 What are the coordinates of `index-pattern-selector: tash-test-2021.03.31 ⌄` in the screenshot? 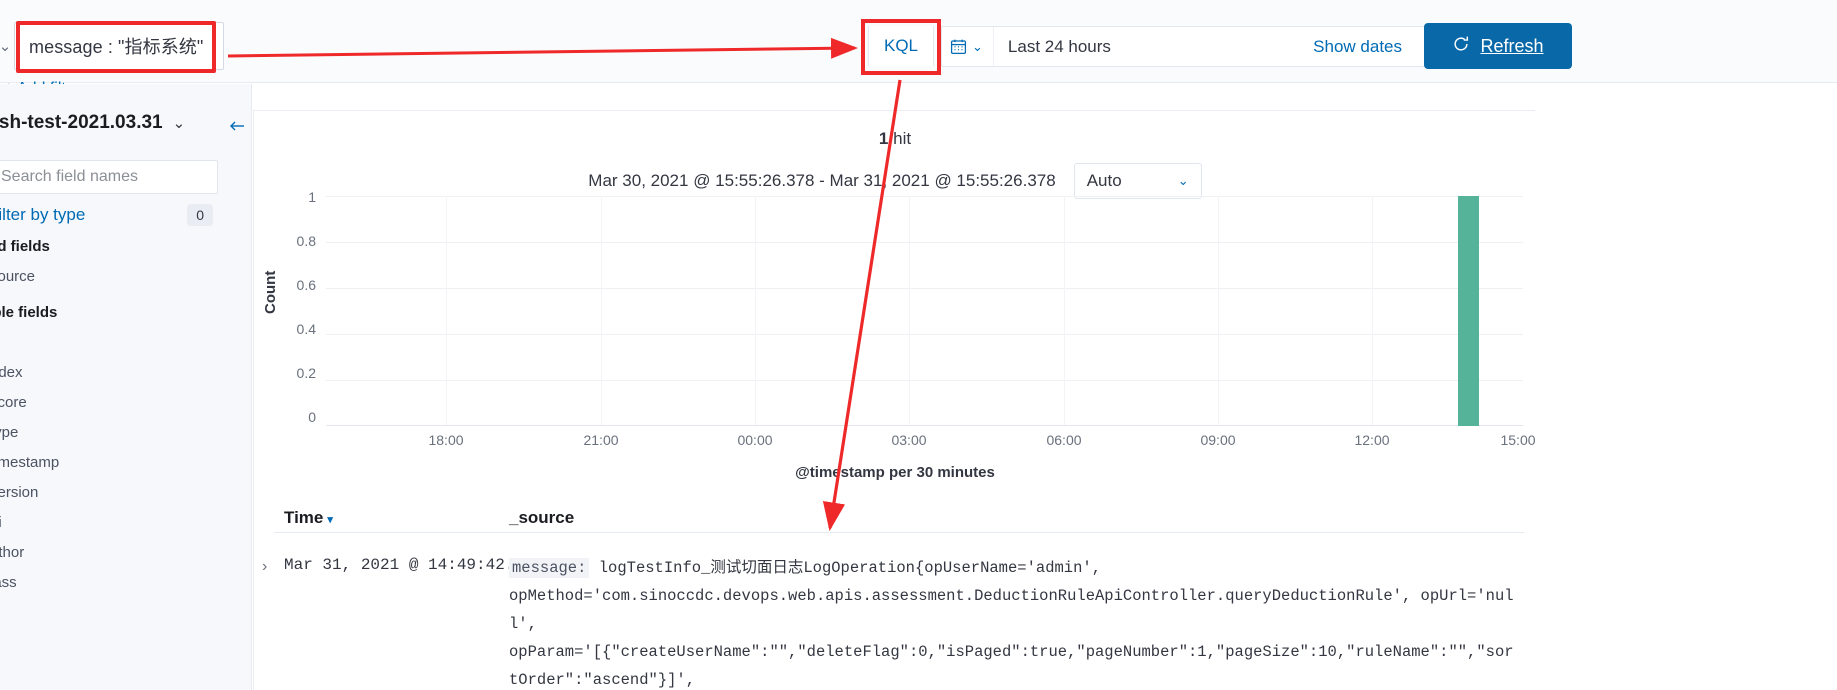 It's located at (92, 123).